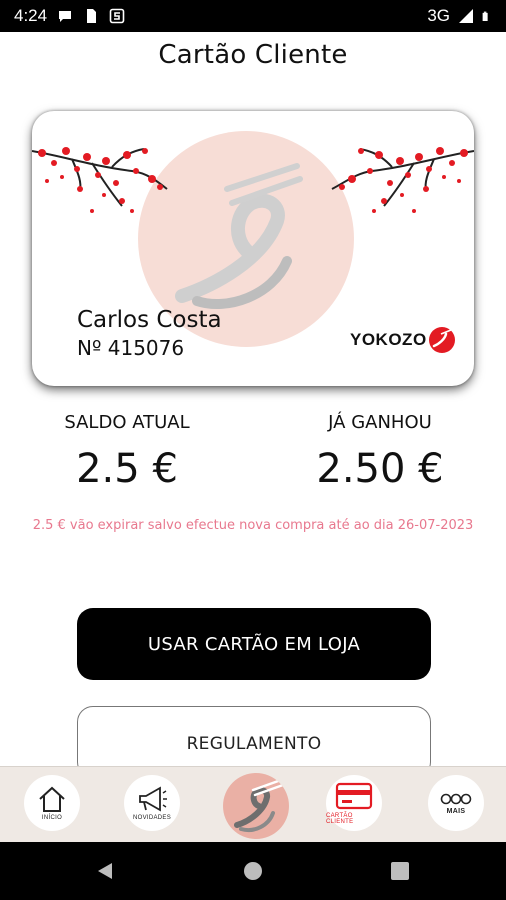 Image resolution: width=506 pixels, height=900 pixels. What do you see at coordinates (52, 799) in the screenshot?
I see `home-icon` at bounding box center [52, 799].